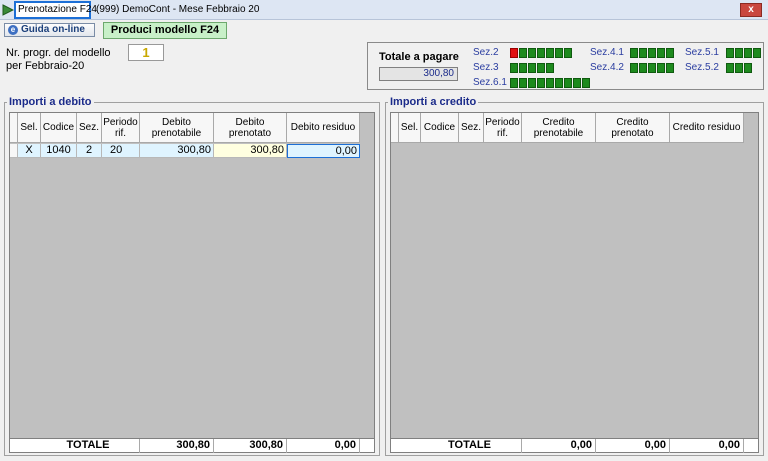  What do you see at coordinates (55, 10) in the screenshot?
I see `window-tab: Prenotazione F24` at bounding box center [55, 10].